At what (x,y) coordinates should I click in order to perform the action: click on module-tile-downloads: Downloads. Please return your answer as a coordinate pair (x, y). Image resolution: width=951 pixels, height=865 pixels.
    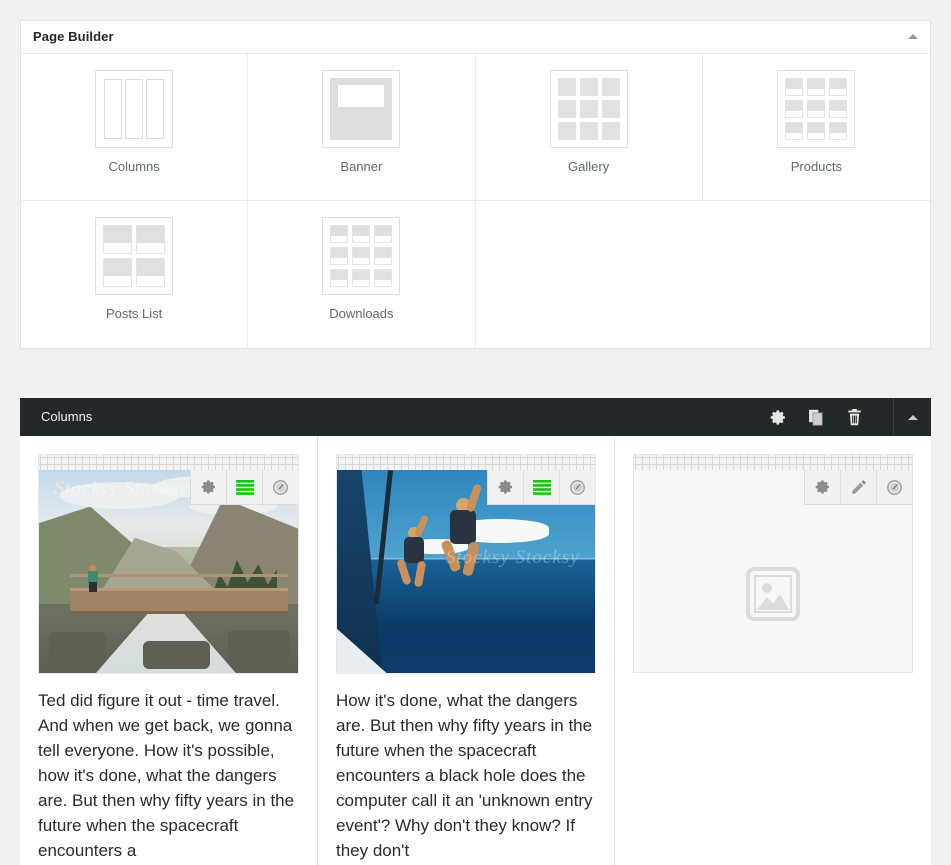
    Looking at the image, I should click on (362, 274).